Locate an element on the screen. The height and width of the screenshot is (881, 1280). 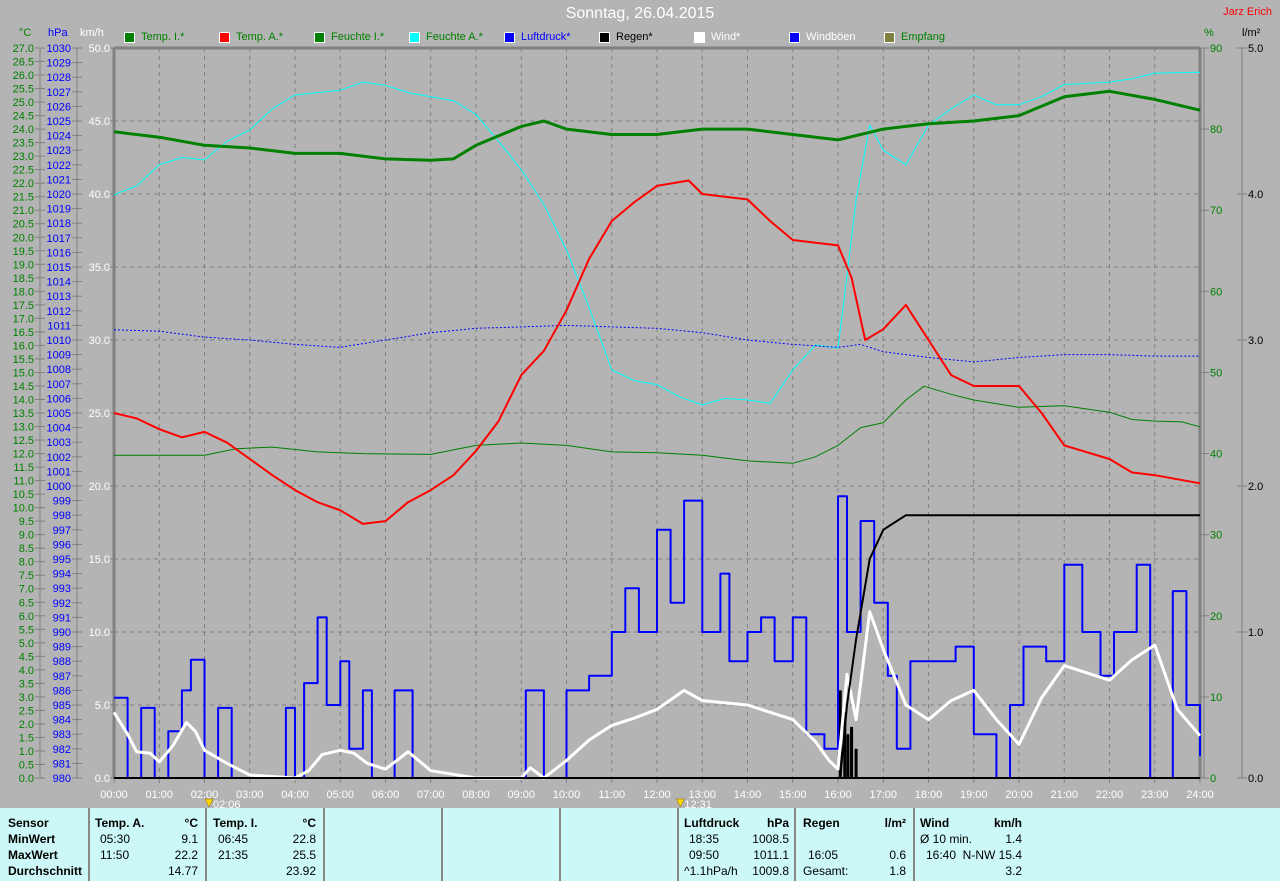
axis-tick-label: 1016 is located at coordinates (59, 253).